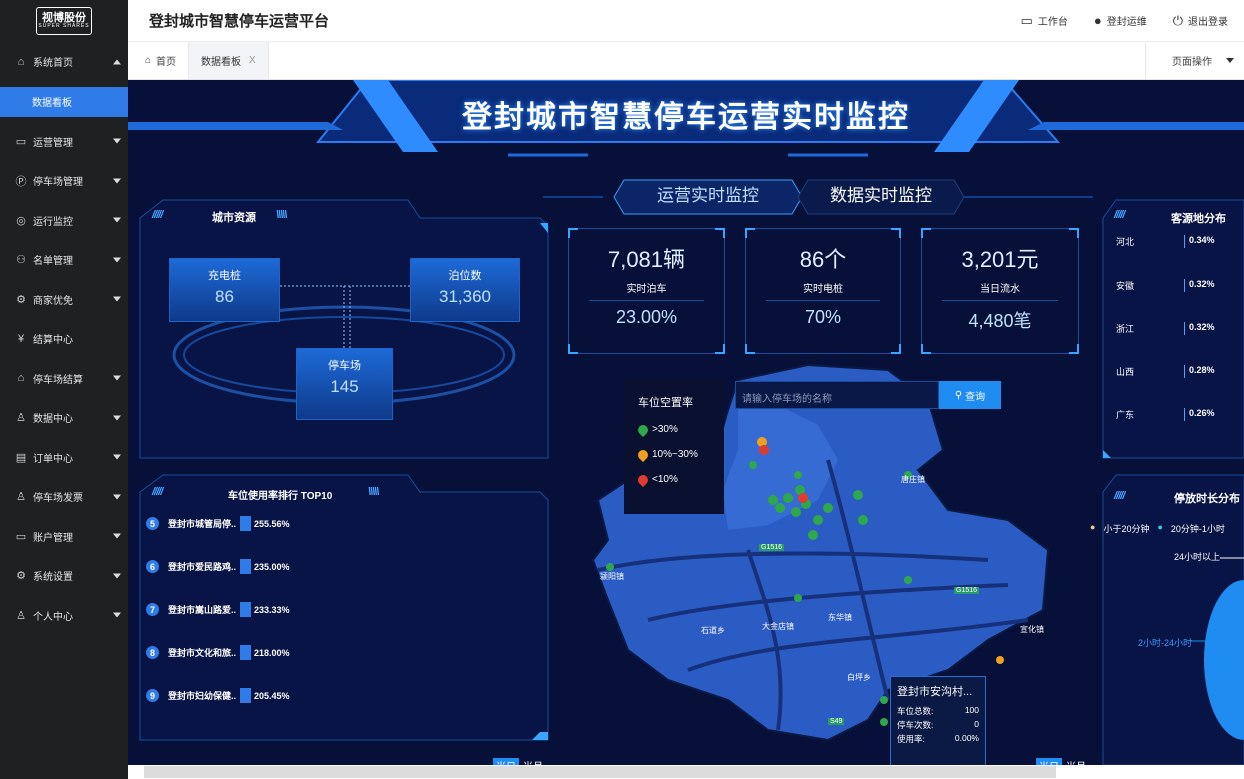  What do you see at coordinates (778, 626) in the screenshot?
I see `map-place-label: 大金店镇` at bounding box center [778, 626].